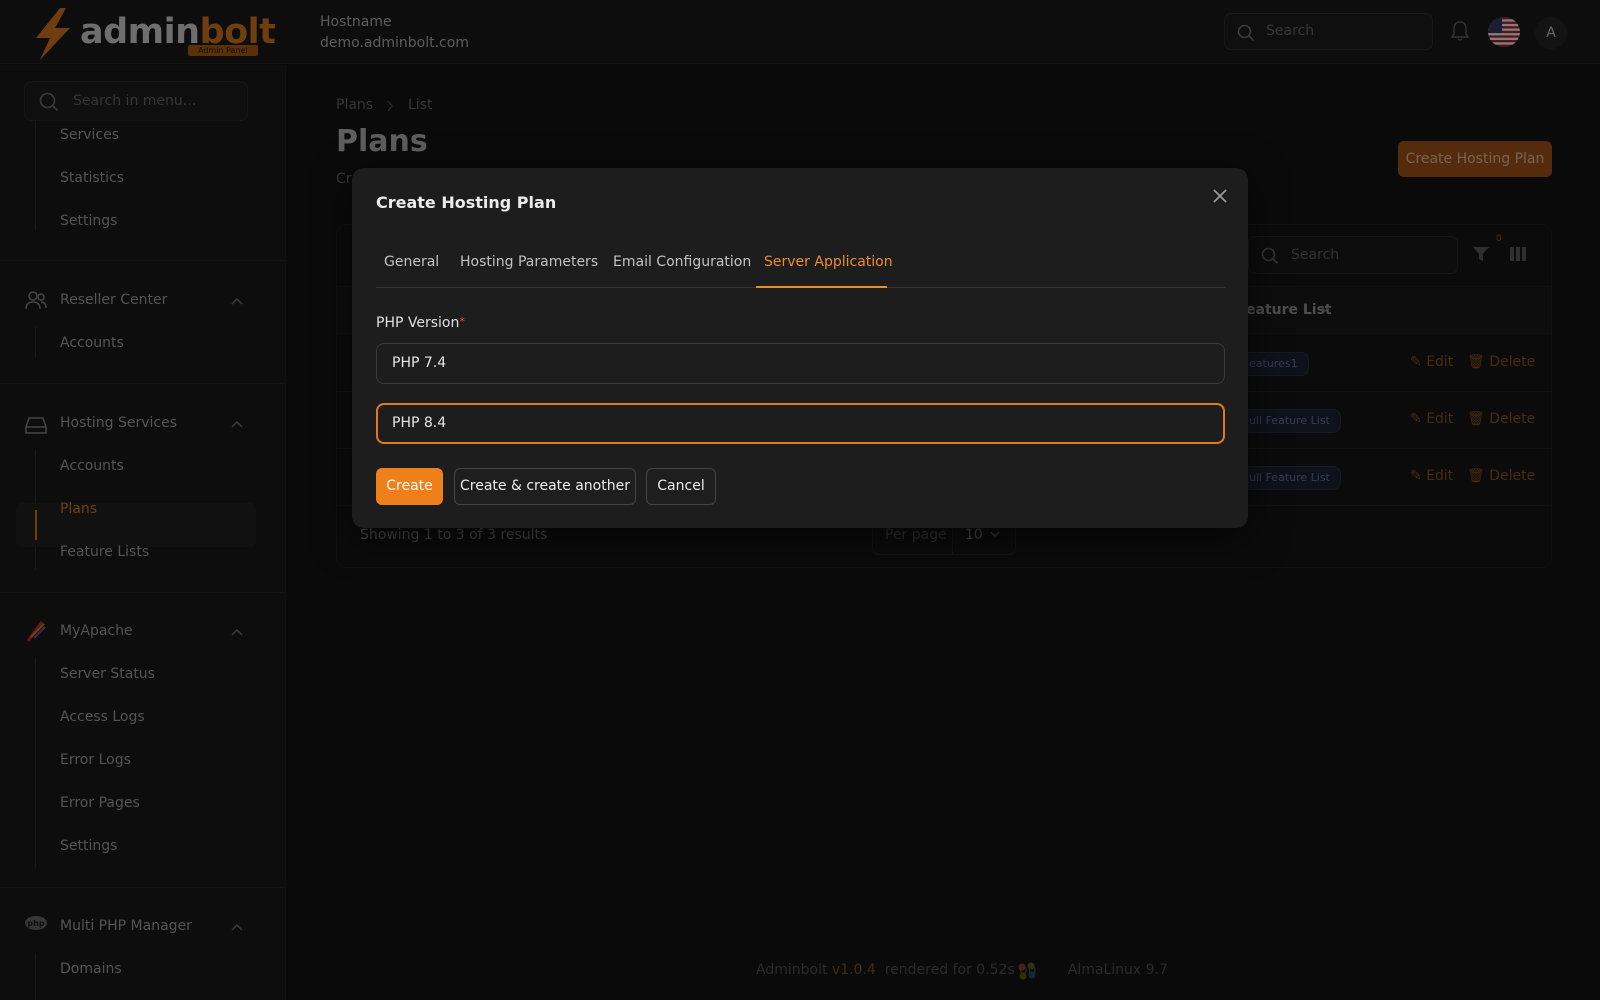 The height and width of the screenshot is (1000, 1600). Describe the element at coordinates (682, 262) in the screenshot. I see `tab-email-configuration: Email Configuration` at that location.